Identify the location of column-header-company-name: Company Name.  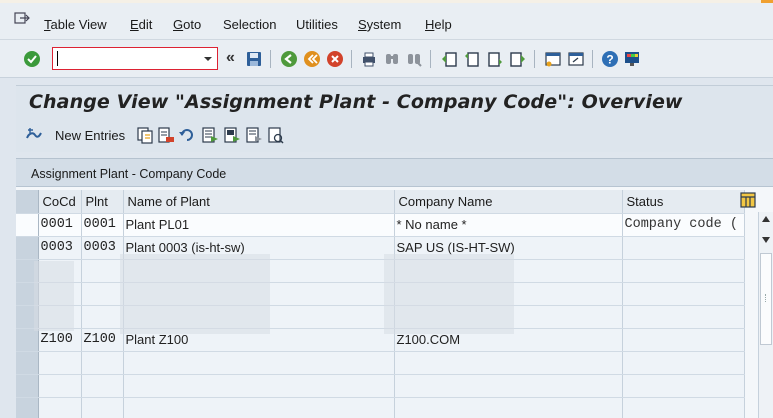
(508, 202).